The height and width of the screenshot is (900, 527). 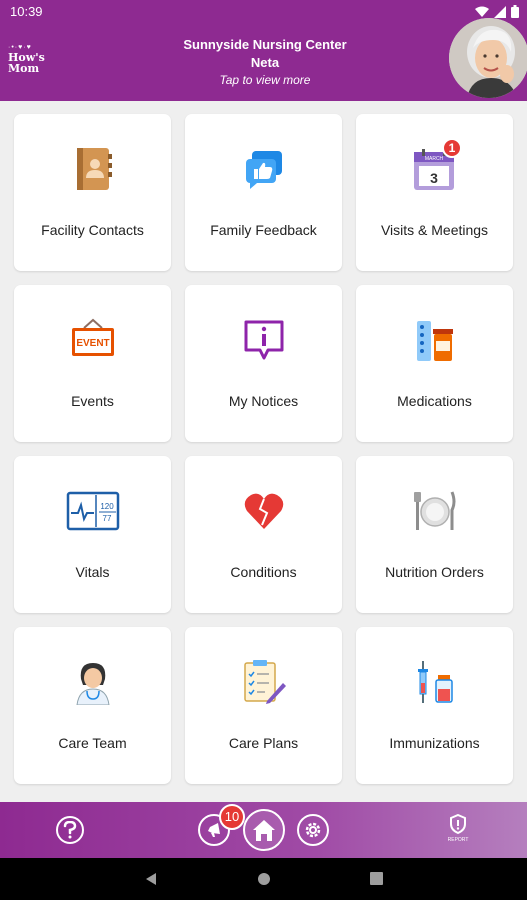 I want to click on battery-icon, so click(x=515, y=11).